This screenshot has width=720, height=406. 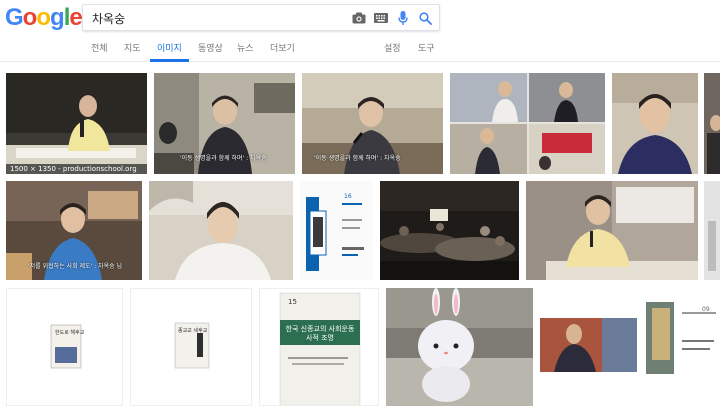 What do you see at coordinates (682, 347) in the screenshot?
I see `image-result: 09` at bounding box center [682, 347].